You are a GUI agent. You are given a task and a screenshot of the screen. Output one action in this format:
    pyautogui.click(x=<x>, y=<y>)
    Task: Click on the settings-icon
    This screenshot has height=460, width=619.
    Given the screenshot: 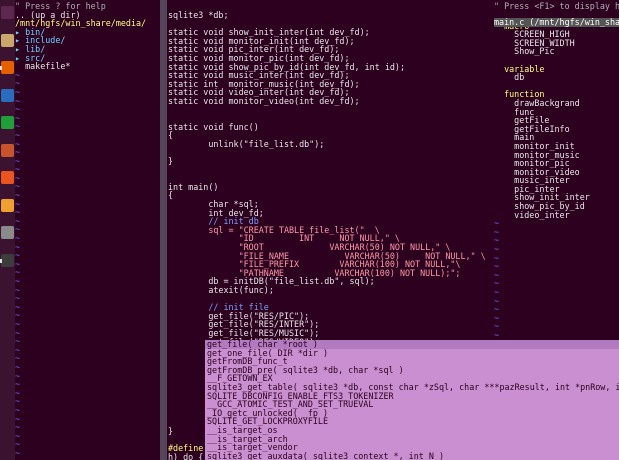 What is the action you would take?
    pyautogui.click(x=7, y=232)
    